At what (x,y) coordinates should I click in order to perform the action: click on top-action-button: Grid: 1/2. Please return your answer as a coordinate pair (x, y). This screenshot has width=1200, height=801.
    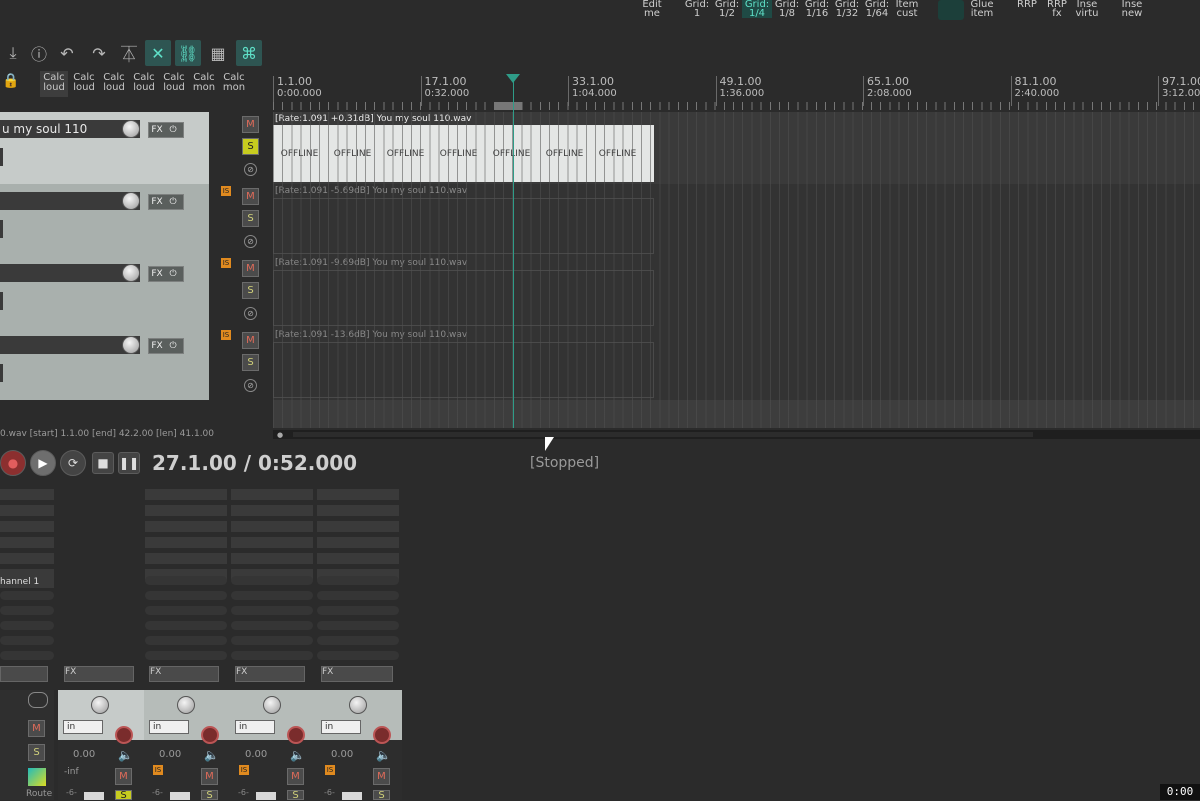
    Looking at the image, I should click on (727, 9).